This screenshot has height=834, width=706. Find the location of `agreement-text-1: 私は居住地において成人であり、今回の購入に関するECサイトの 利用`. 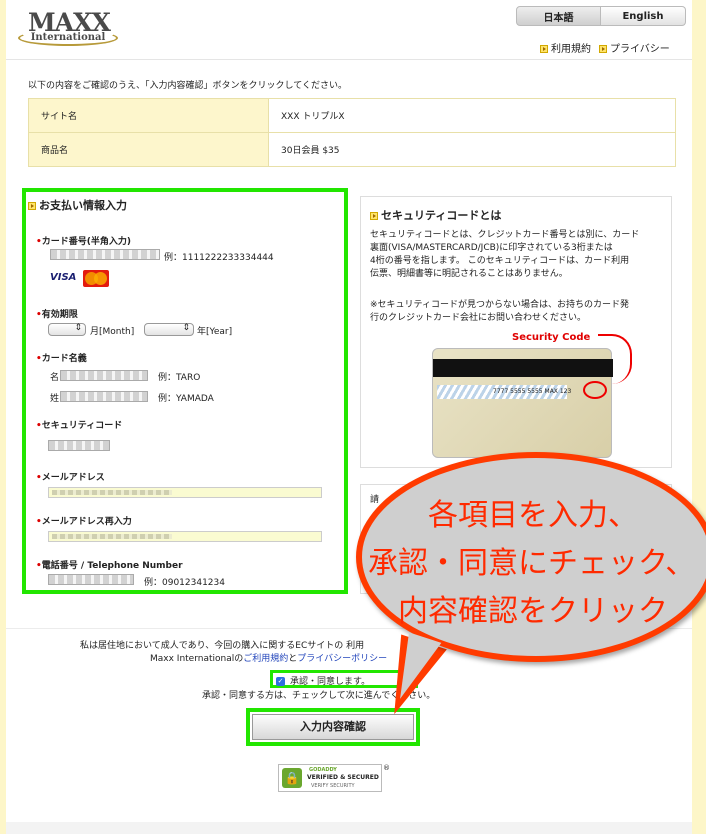

agreement-text-1: 私は居住地において成人であり、今回の購入に関するECサイトの 利用 is located at coordinates (222, 646).